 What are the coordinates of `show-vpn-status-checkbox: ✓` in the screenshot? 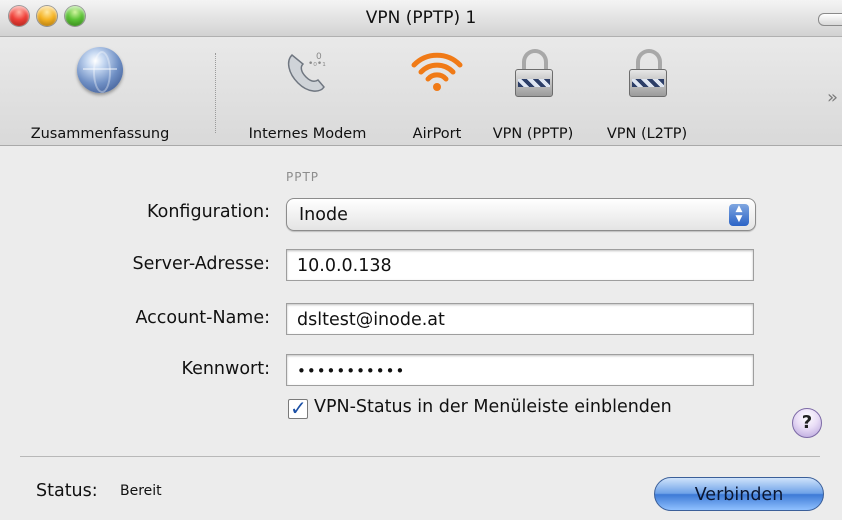 It's located at (298, 408).